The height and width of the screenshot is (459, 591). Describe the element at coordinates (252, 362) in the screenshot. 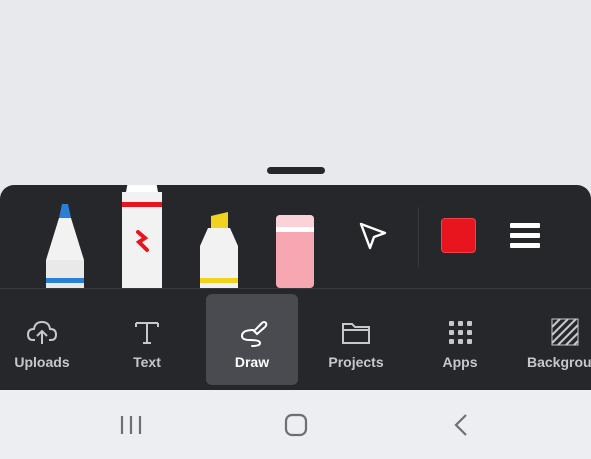

I see `nav-label: Draw` at that location.